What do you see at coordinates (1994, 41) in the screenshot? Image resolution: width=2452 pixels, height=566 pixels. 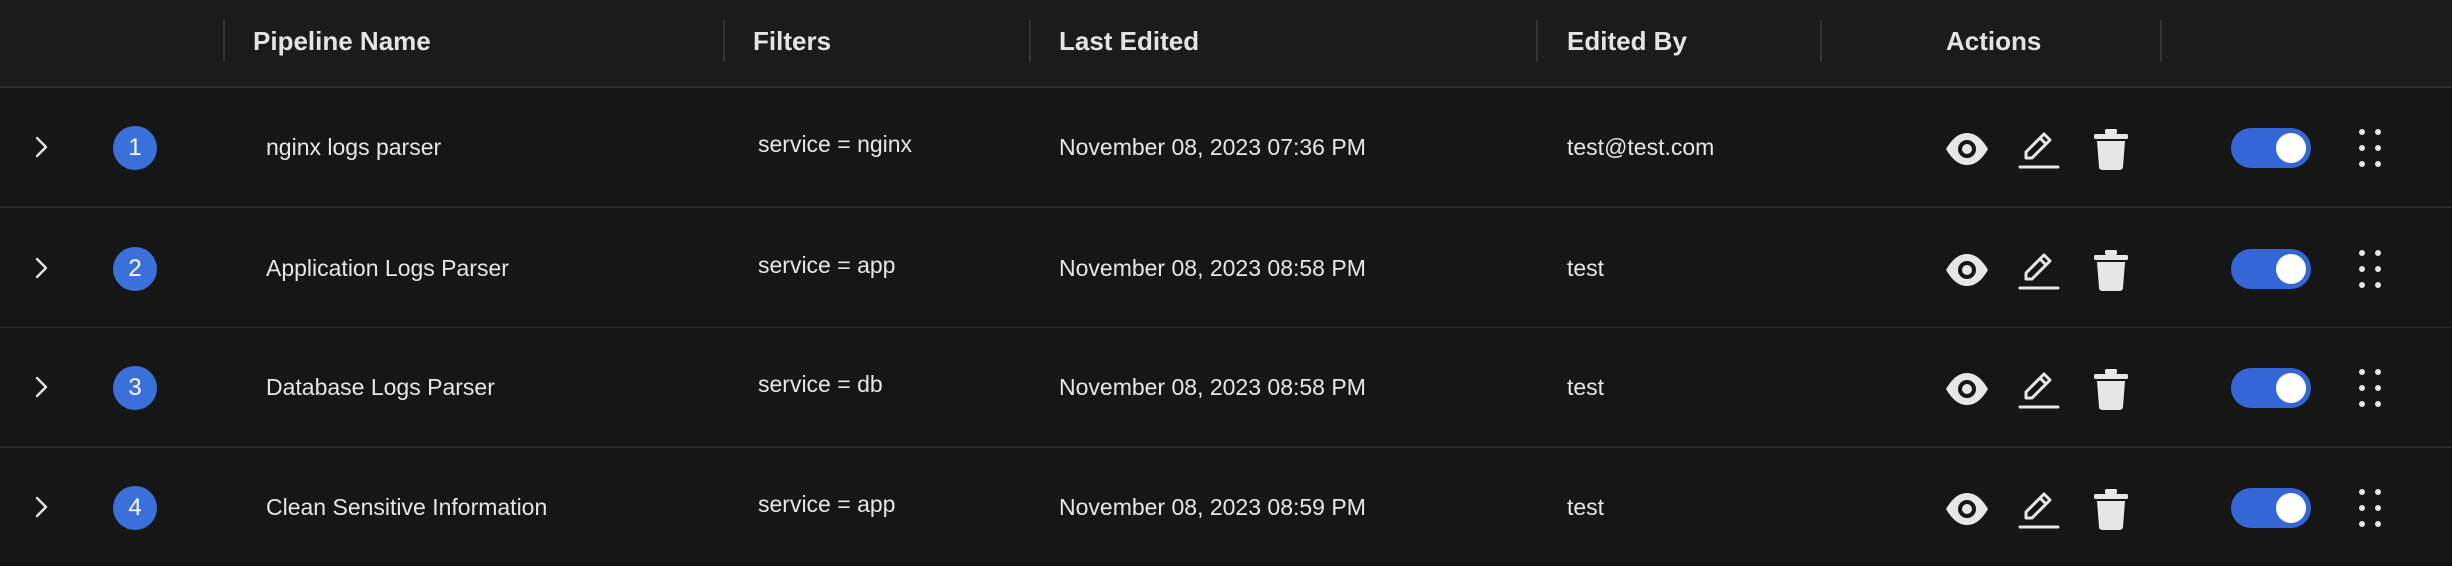 I see `column-header-actions: Actions` at bounding box center [1994, 41].